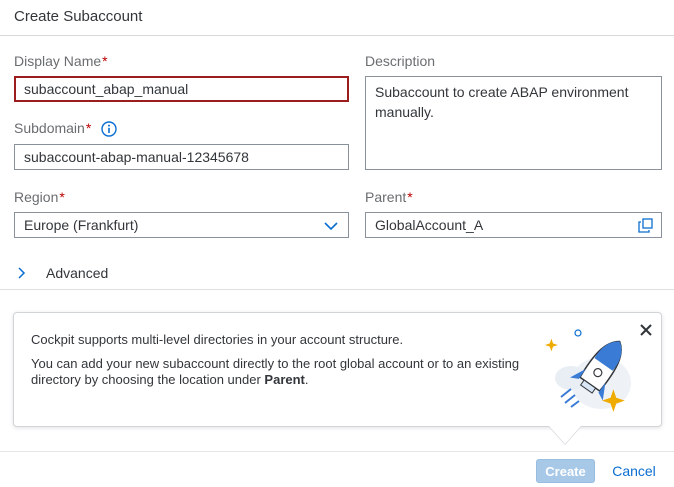 This screenshot has width=674, height=487. I want to click on region-value: Europe (Frankfurt), so click(81, 225).